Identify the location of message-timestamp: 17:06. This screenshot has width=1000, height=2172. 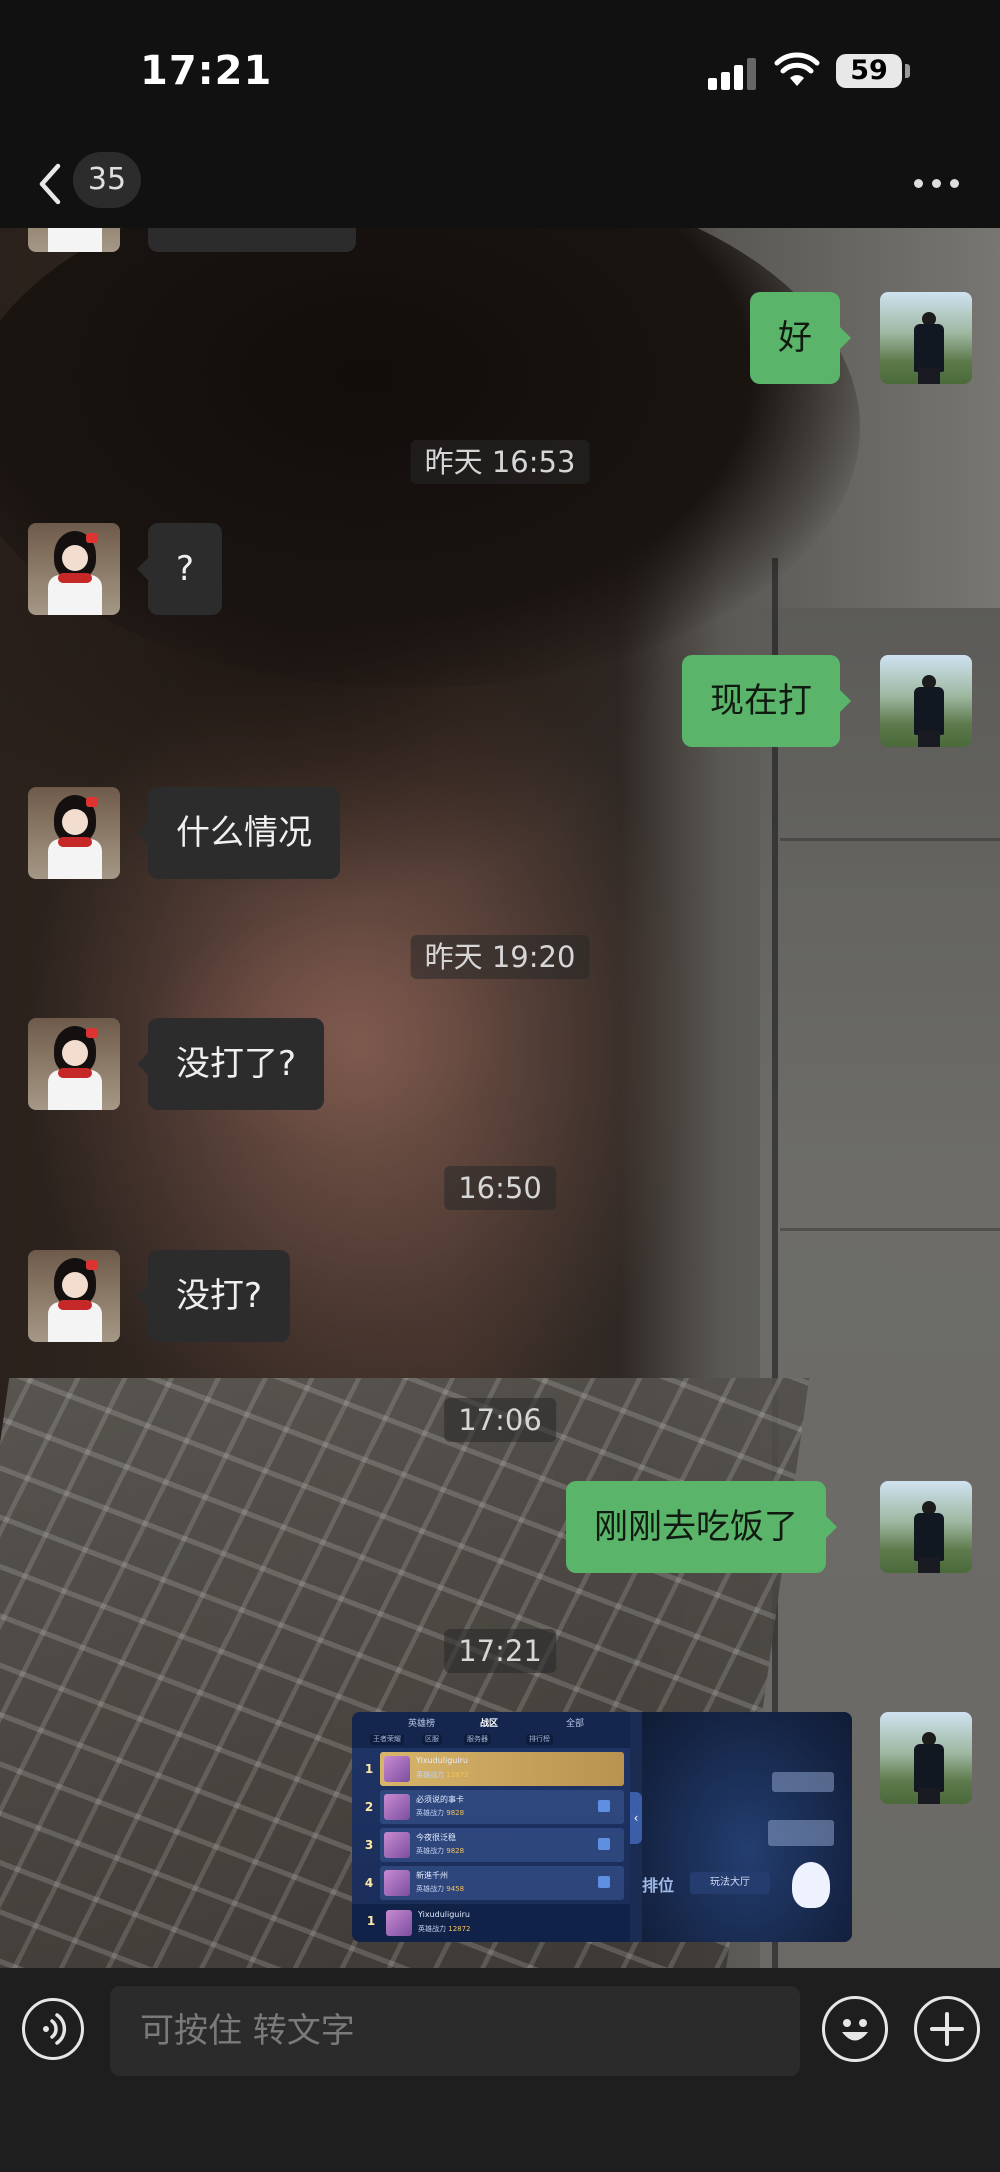
(500, 1420).